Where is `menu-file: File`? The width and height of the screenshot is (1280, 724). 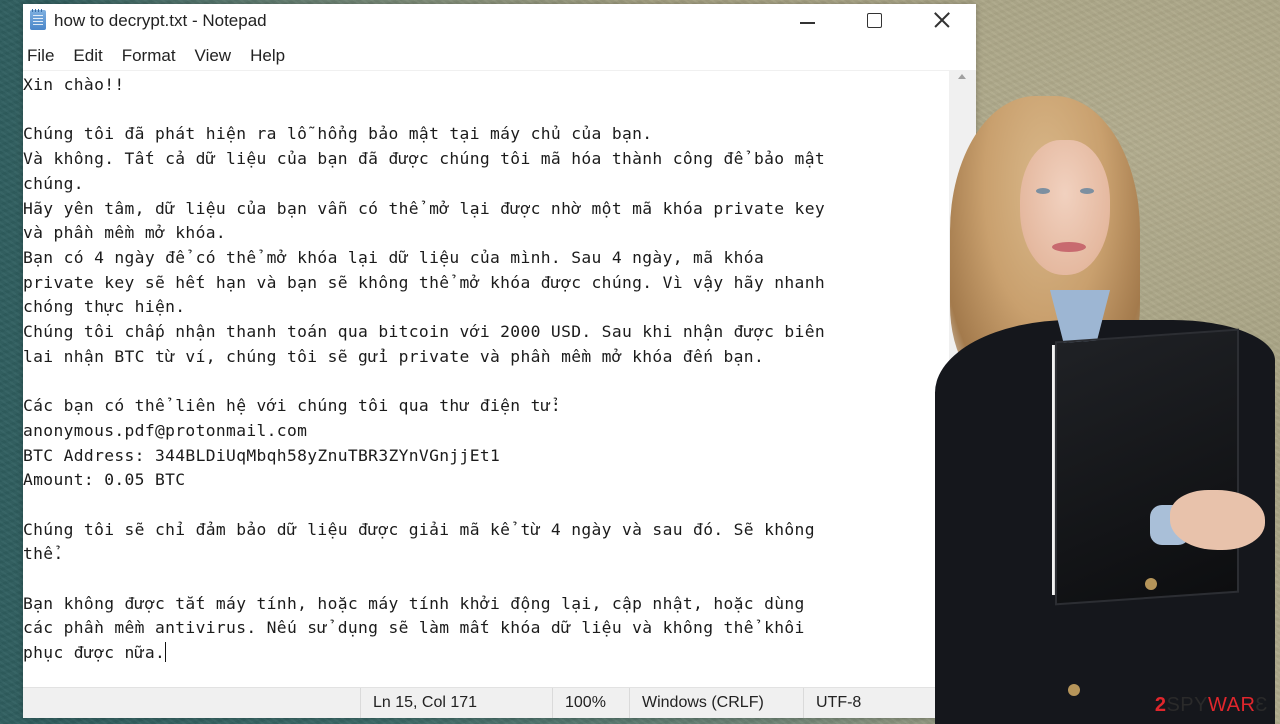
menu-file: File is located at coordinates (40, 56).